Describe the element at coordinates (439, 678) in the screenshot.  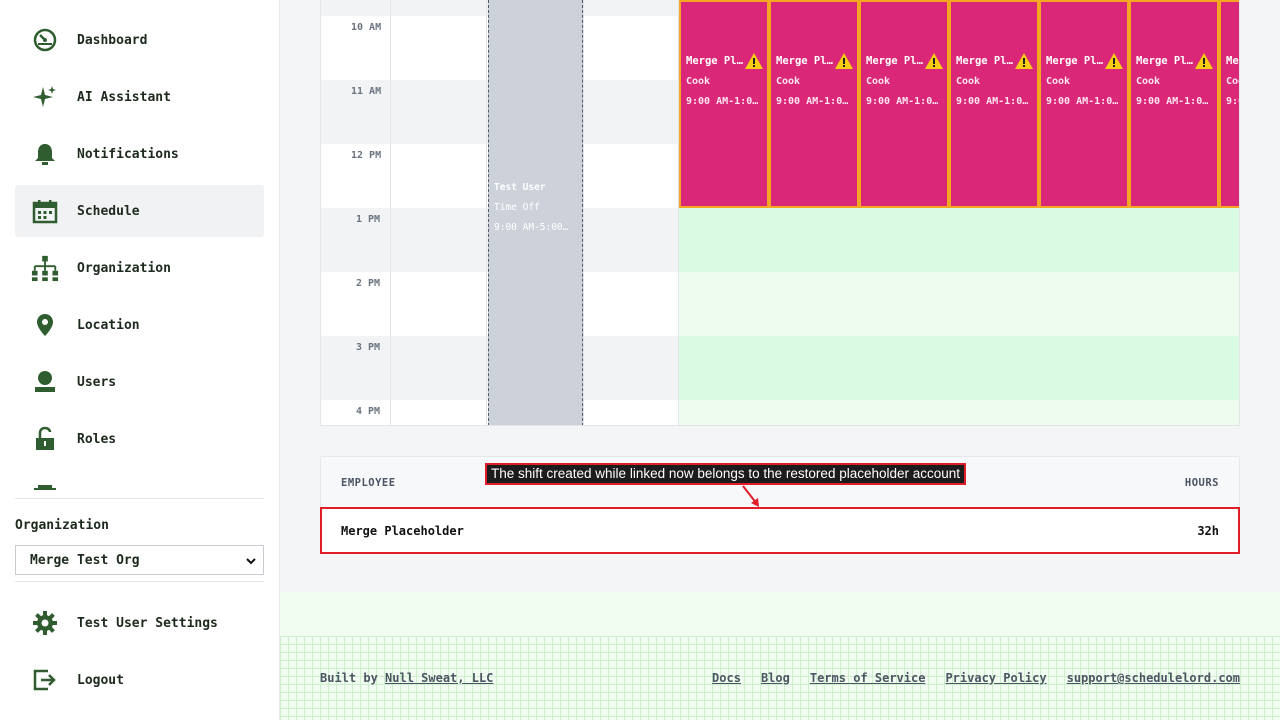
I see `company-link: Null Sweat, LLC` at that location.